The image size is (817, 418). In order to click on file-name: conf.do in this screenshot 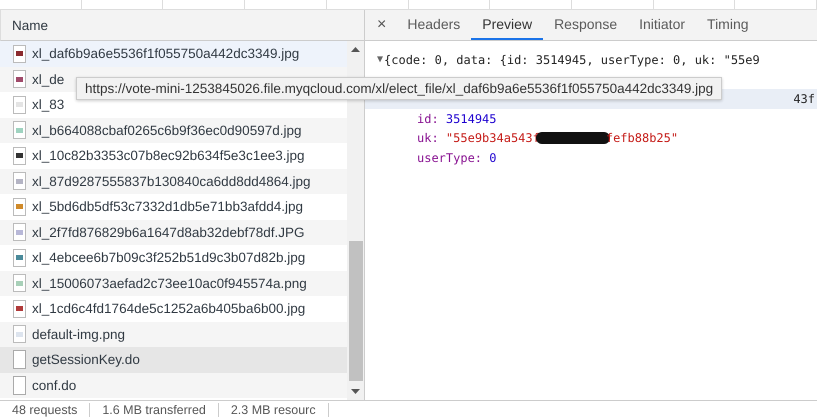, I will do `click(54, 385)`.